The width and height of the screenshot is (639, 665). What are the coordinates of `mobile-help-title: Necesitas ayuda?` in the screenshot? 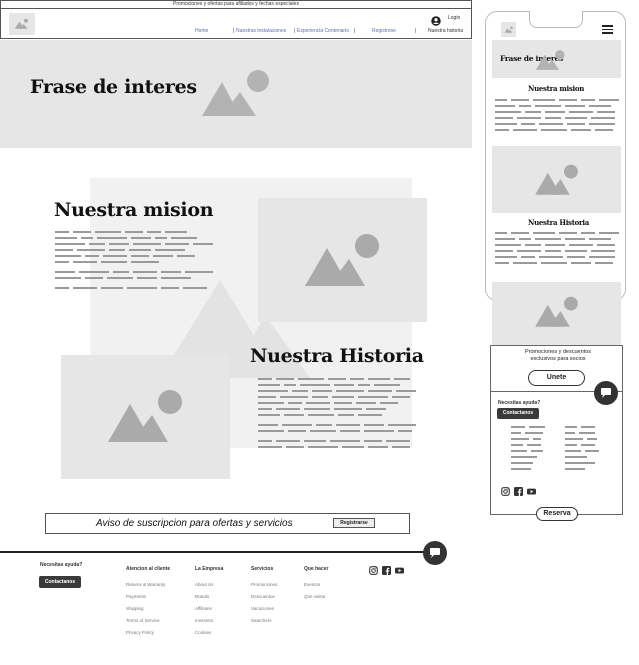 It's located at (519, 403).